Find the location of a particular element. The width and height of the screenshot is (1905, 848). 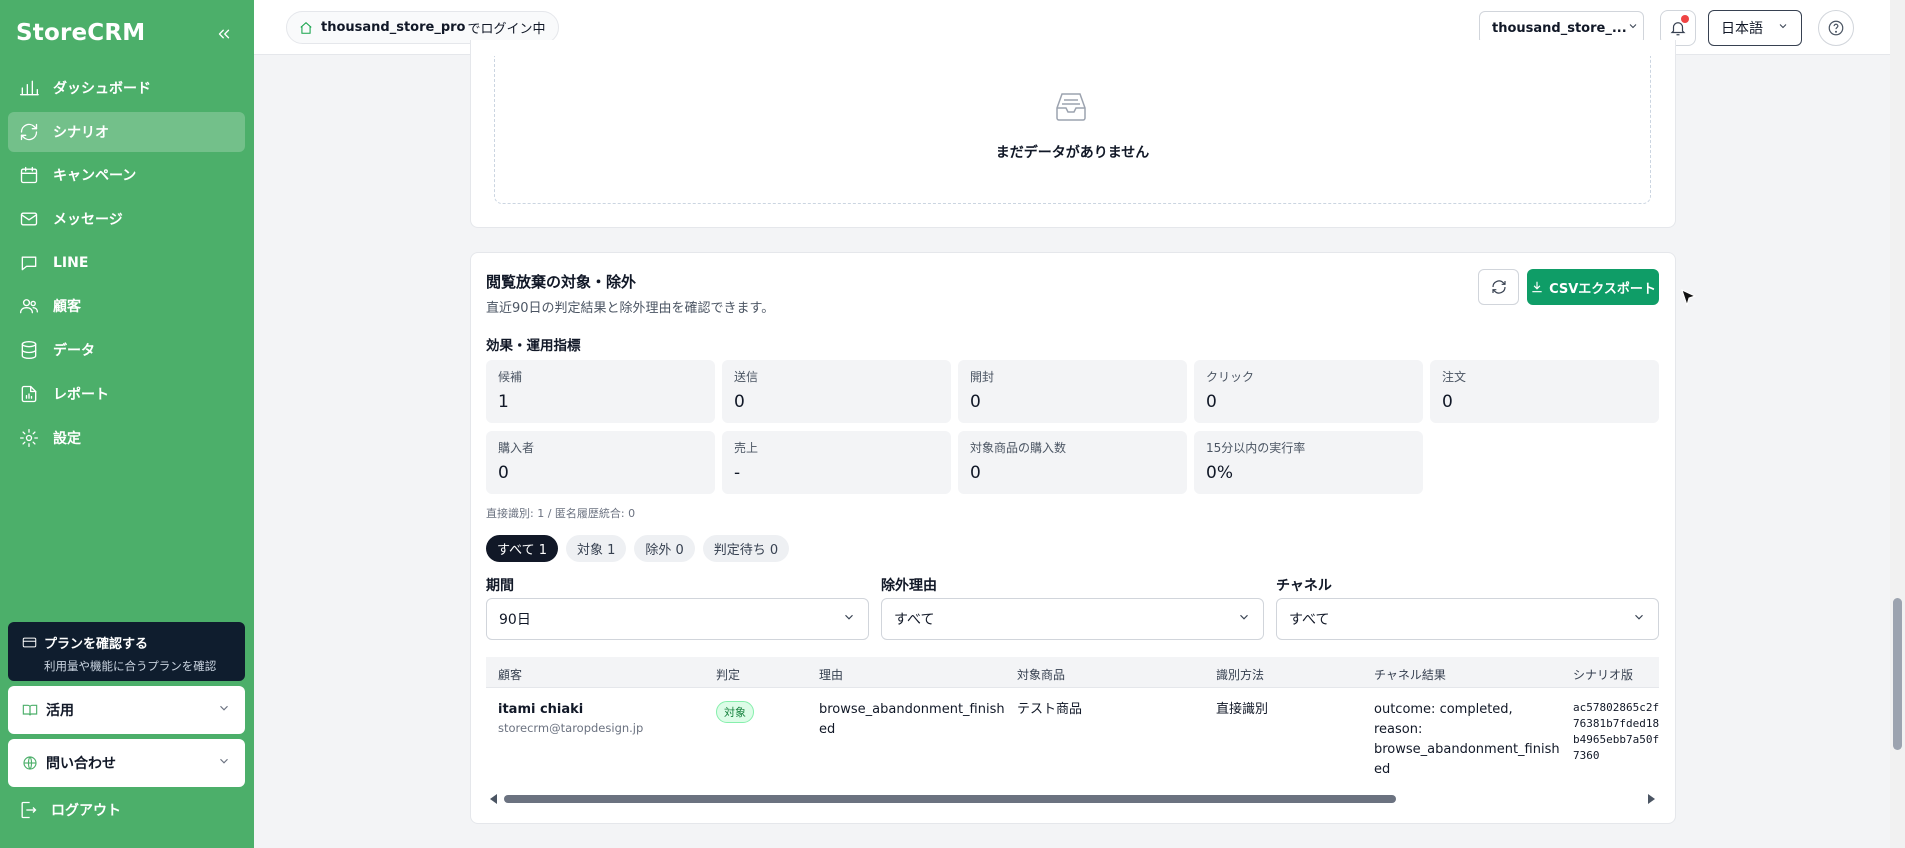

table-horizontal-scrollbar is located at coordinates (1072, 798).